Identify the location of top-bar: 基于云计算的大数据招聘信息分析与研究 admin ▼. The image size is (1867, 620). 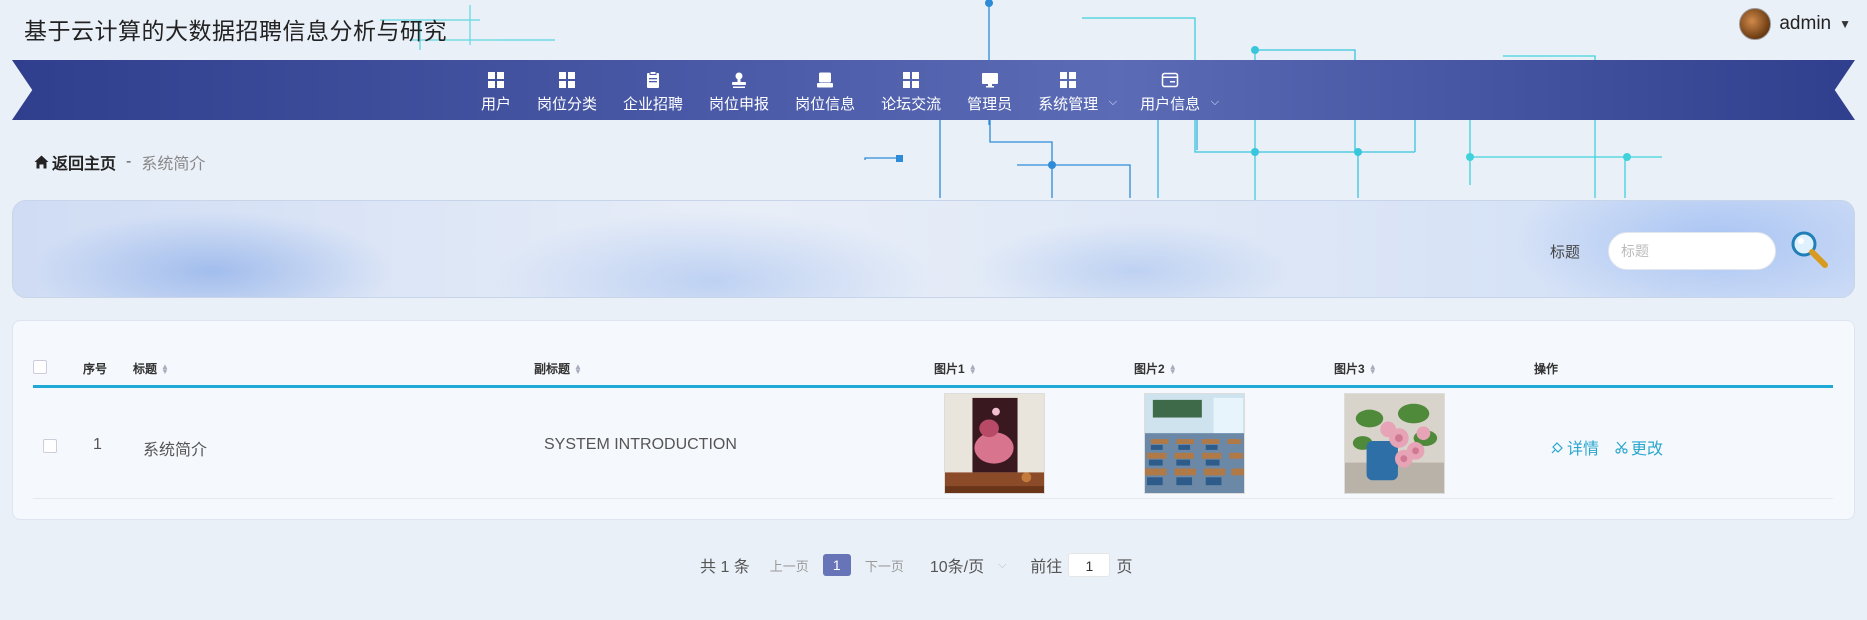
(933, 30).